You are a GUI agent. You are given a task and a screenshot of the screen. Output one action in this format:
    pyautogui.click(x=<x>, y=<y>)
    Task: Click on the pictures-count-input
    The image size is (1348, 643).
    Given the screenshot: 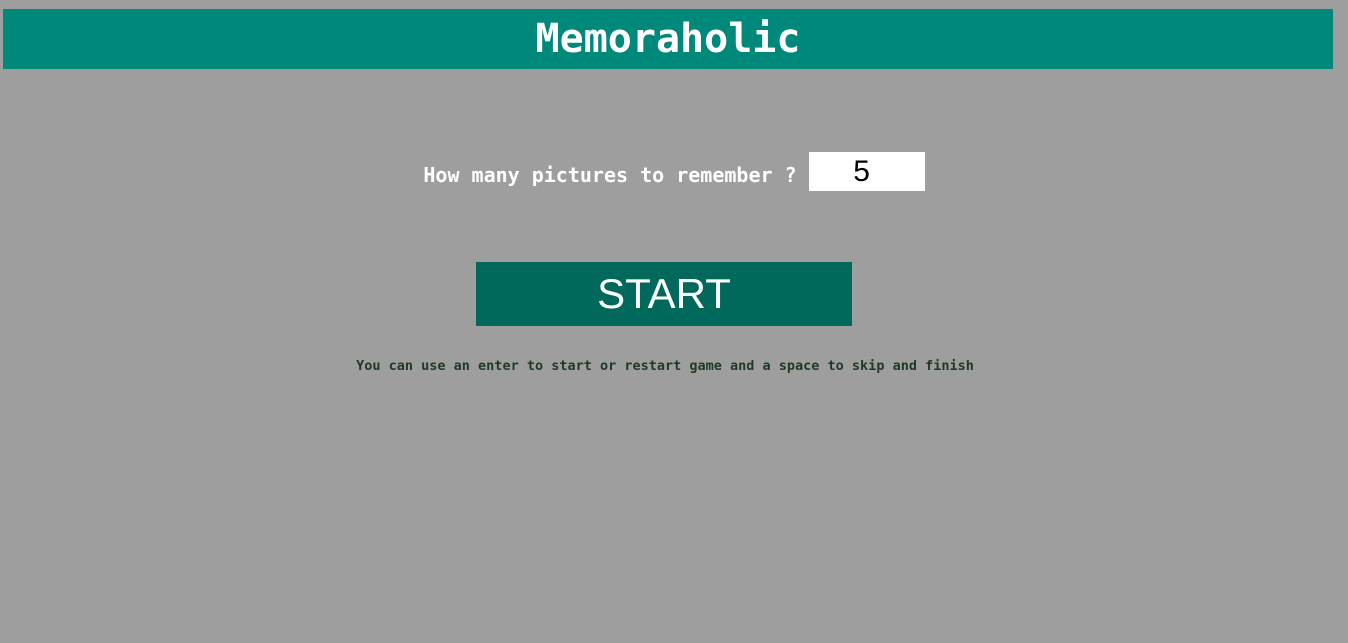 What is the action you would take?
    pyautogui.click(x=866, y=171)
    